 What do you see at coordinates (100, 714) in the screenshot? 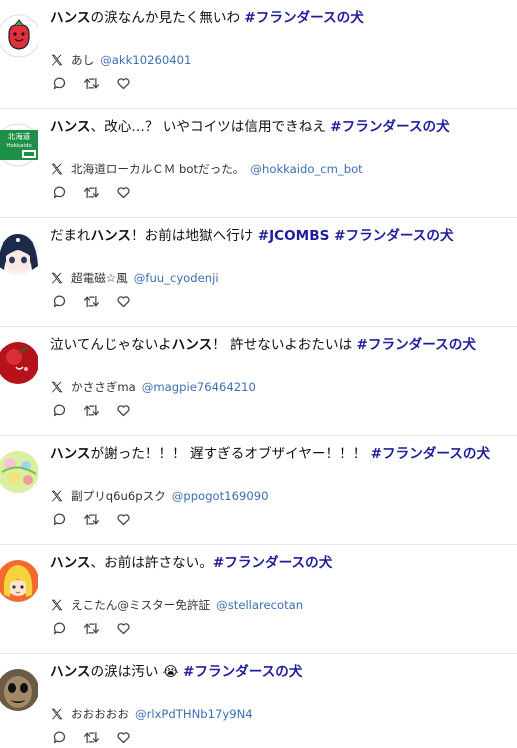
I see `author-name: おおおおお` at bounding box center [100, 714].